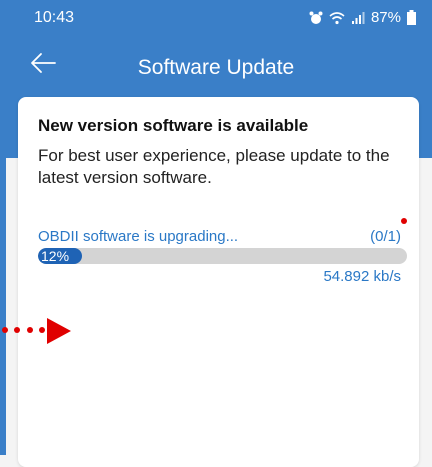 The image size is (432, 467). What do you see at coordinates (3, 275) in the screenshot?
I see `left-edge` at bounding box center [3, 275].